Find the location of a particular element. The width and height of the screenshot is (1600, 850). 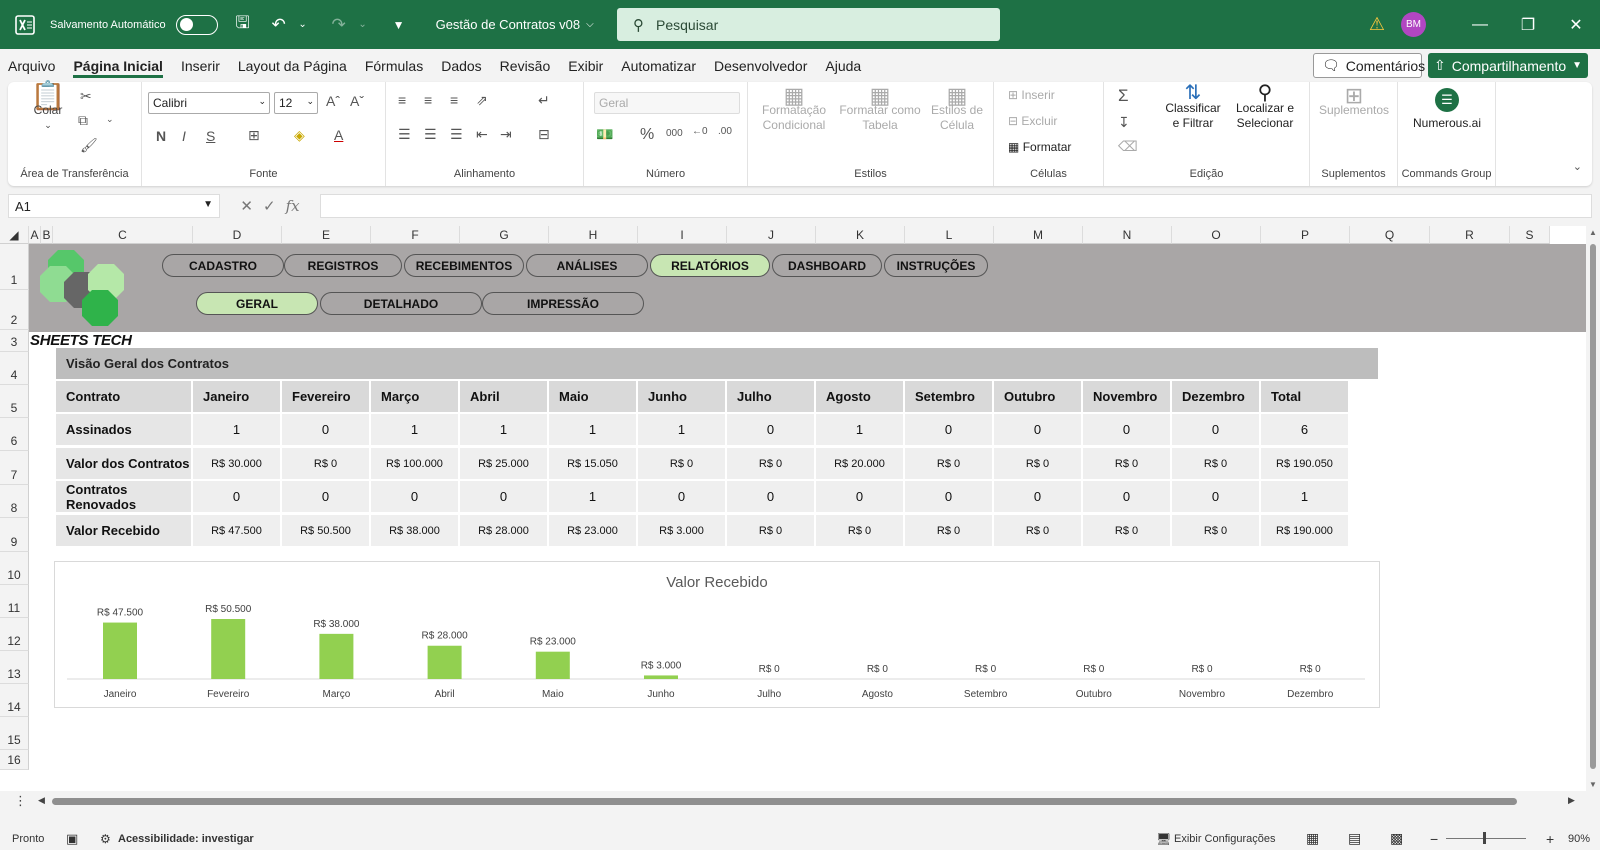

percent-icon: % is located at coordinates (647, 135).